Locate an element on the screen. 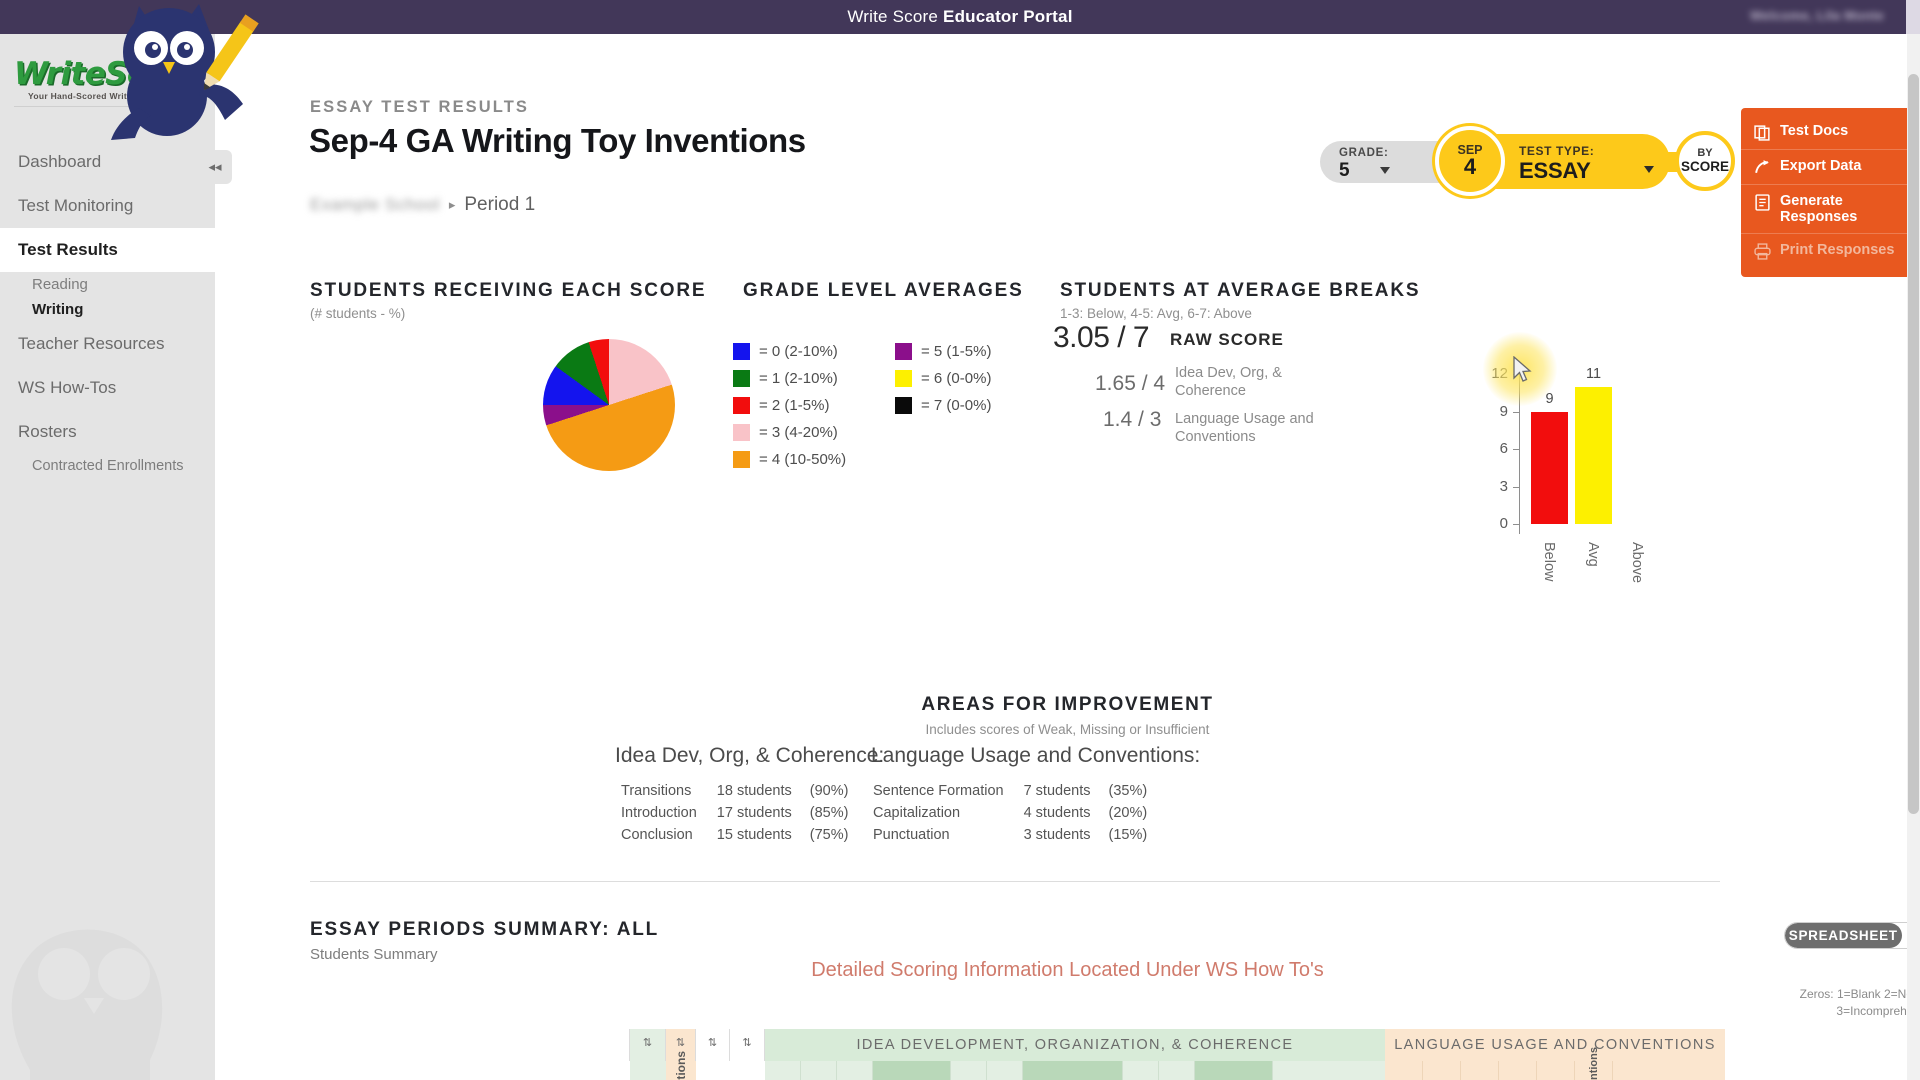 The height and width of the screenshot is (1080, 1920). sidebar-item-teacher-resources: Teacher Resources is located at coordinates (107, 344).